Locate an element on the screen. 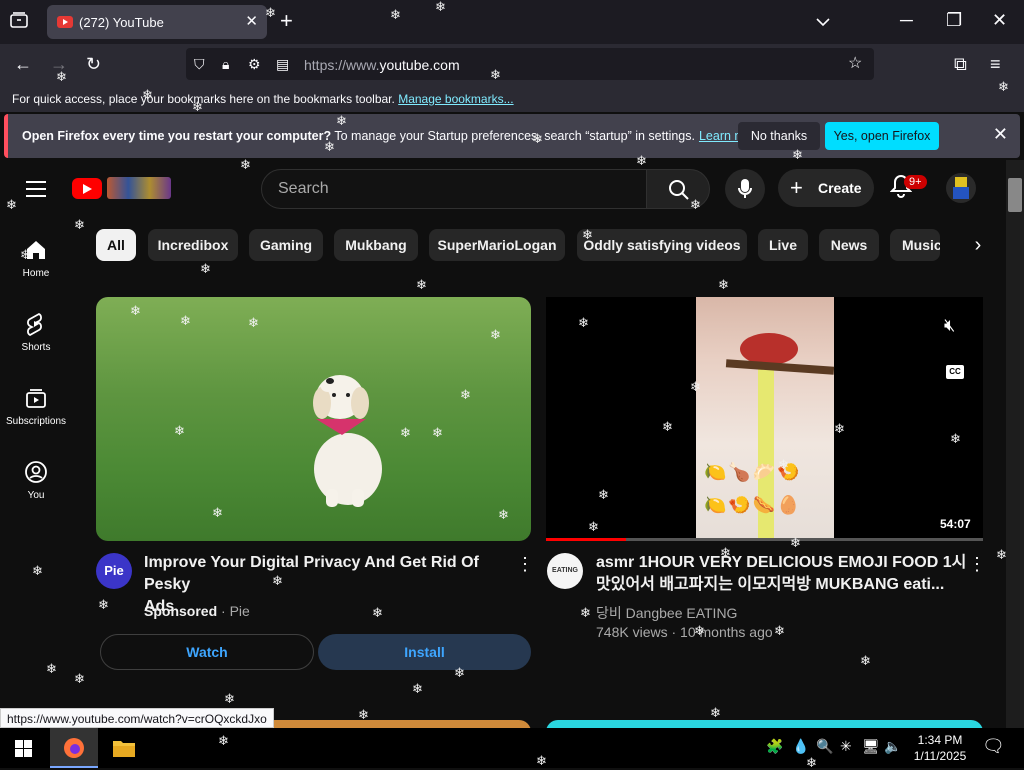  next-row-thumbnail-right is located at coordinates (764, 724).